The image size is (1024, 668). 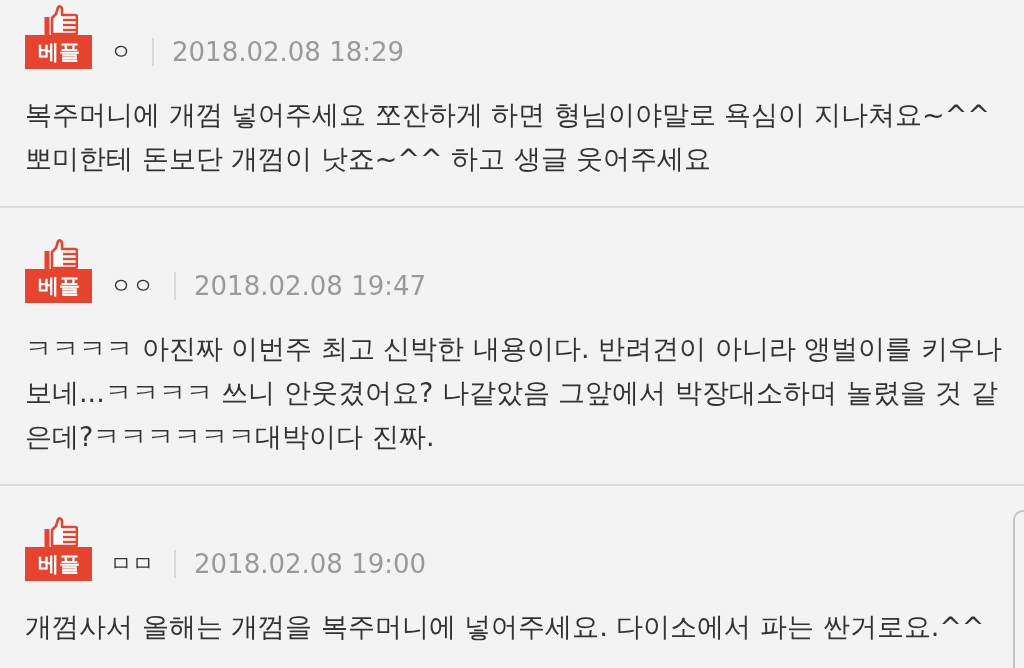 I want to click on comment-text: 복주머니에 개껌 넣어주세요 쪼잔하게 하면 형님이야말로 욕심이 지나쳐요~^^ 뽀미한테 돈보단 개껌이 낫죠~^^ 하고 생글 웃어주세요, so click(x=508, y=137).